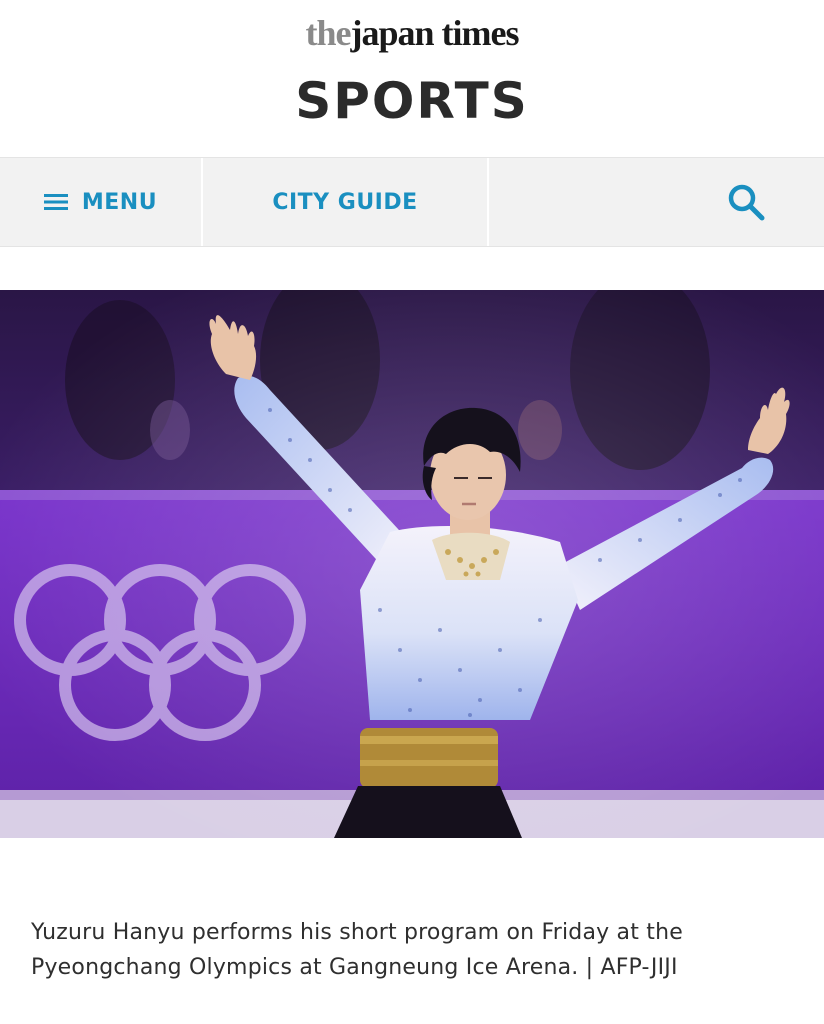 This screenshot has height=1024, width=824. I want to click on nav-bar: MENU CITY GUIDE, so click(412, 202).